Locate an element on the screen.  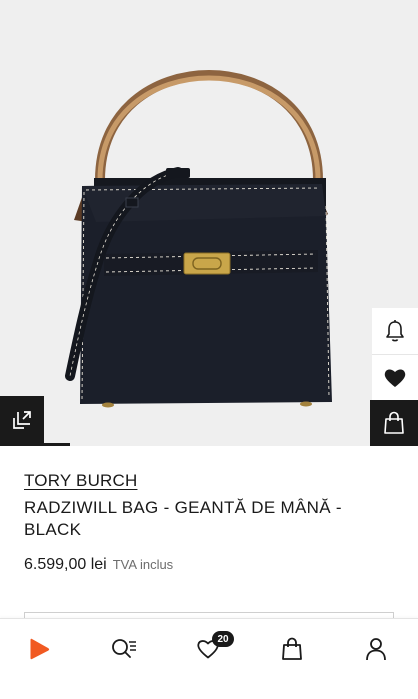
nav-cart is located at coordinates (292, 649).